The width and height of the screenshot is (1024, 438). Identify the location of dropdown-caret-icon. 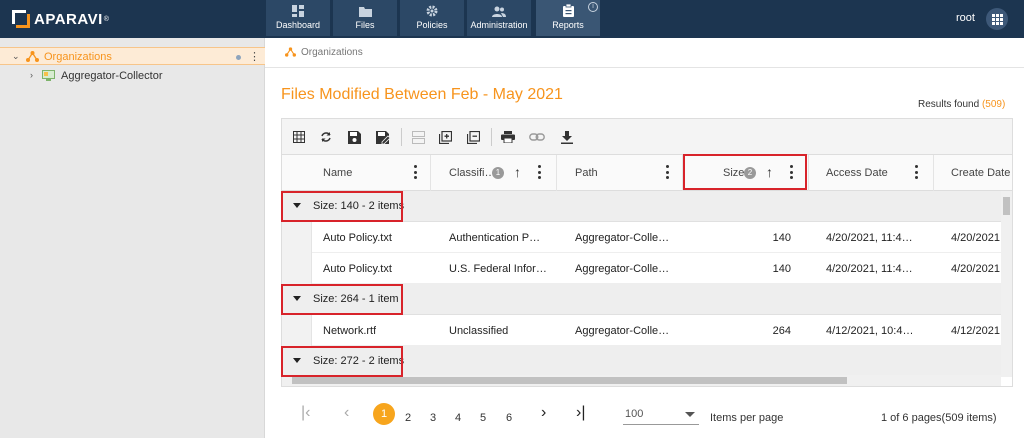
(690, 414).